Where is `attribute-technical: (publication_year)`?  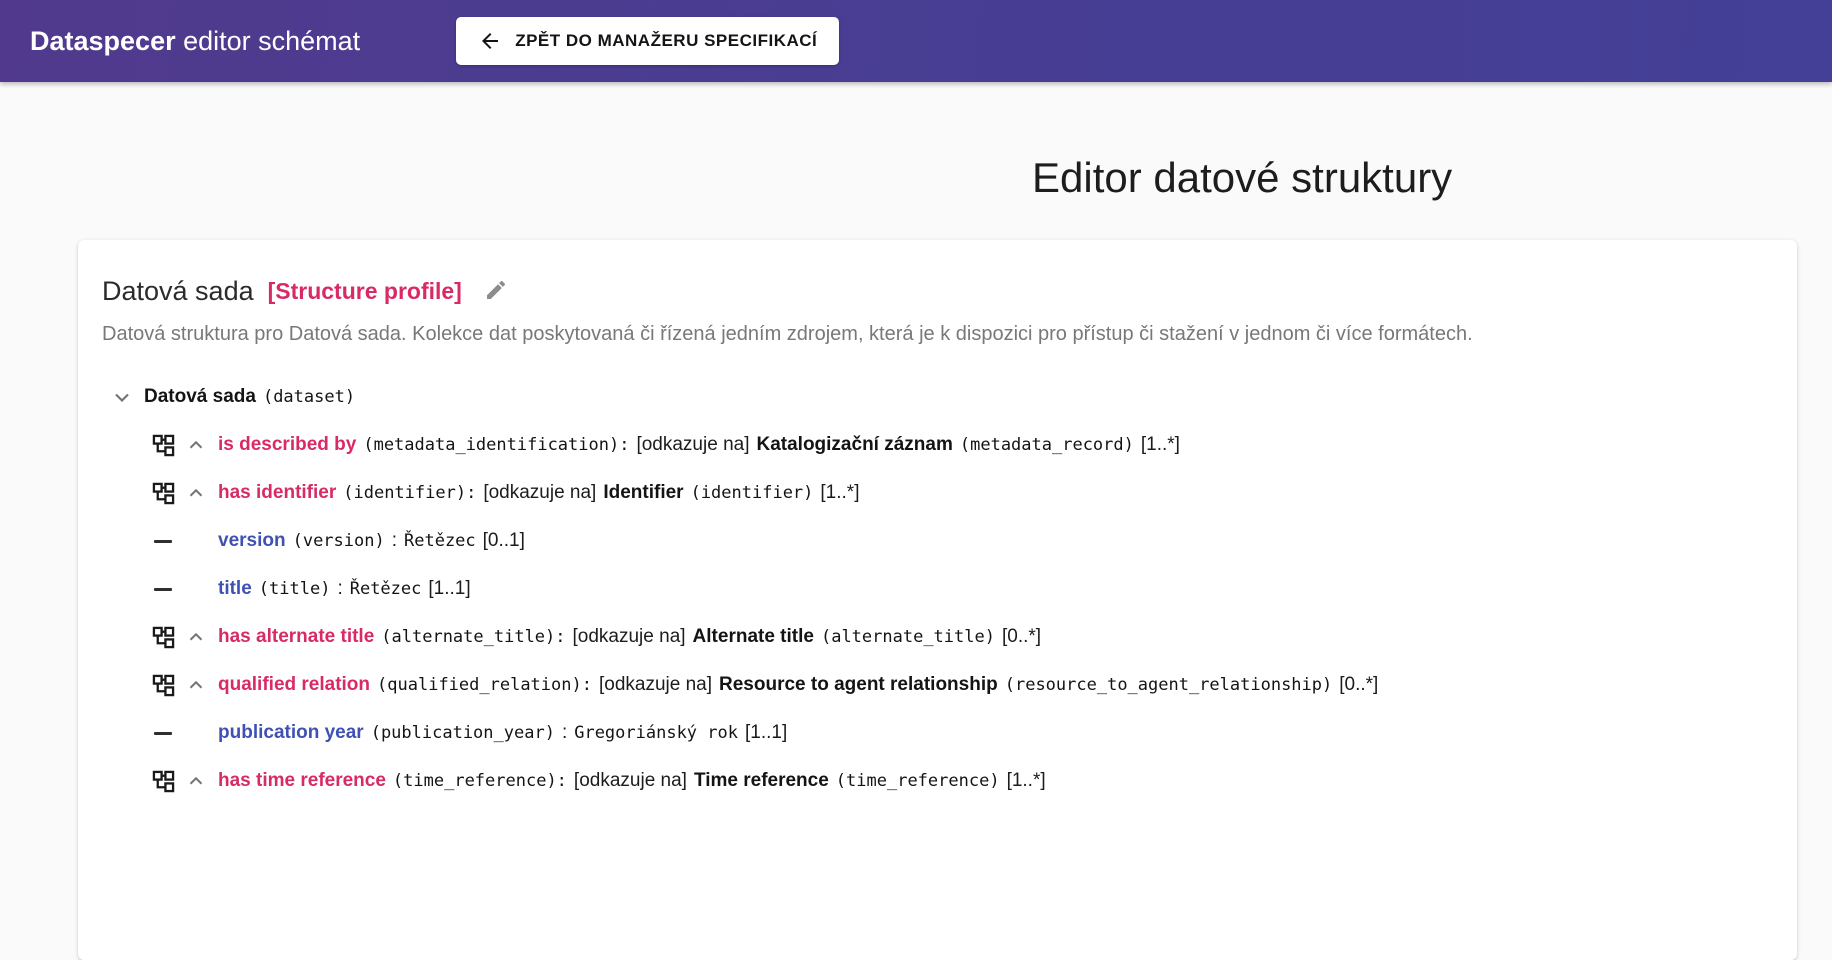 attribute-technical: (publication_year) is located at coordinates (462, 733).